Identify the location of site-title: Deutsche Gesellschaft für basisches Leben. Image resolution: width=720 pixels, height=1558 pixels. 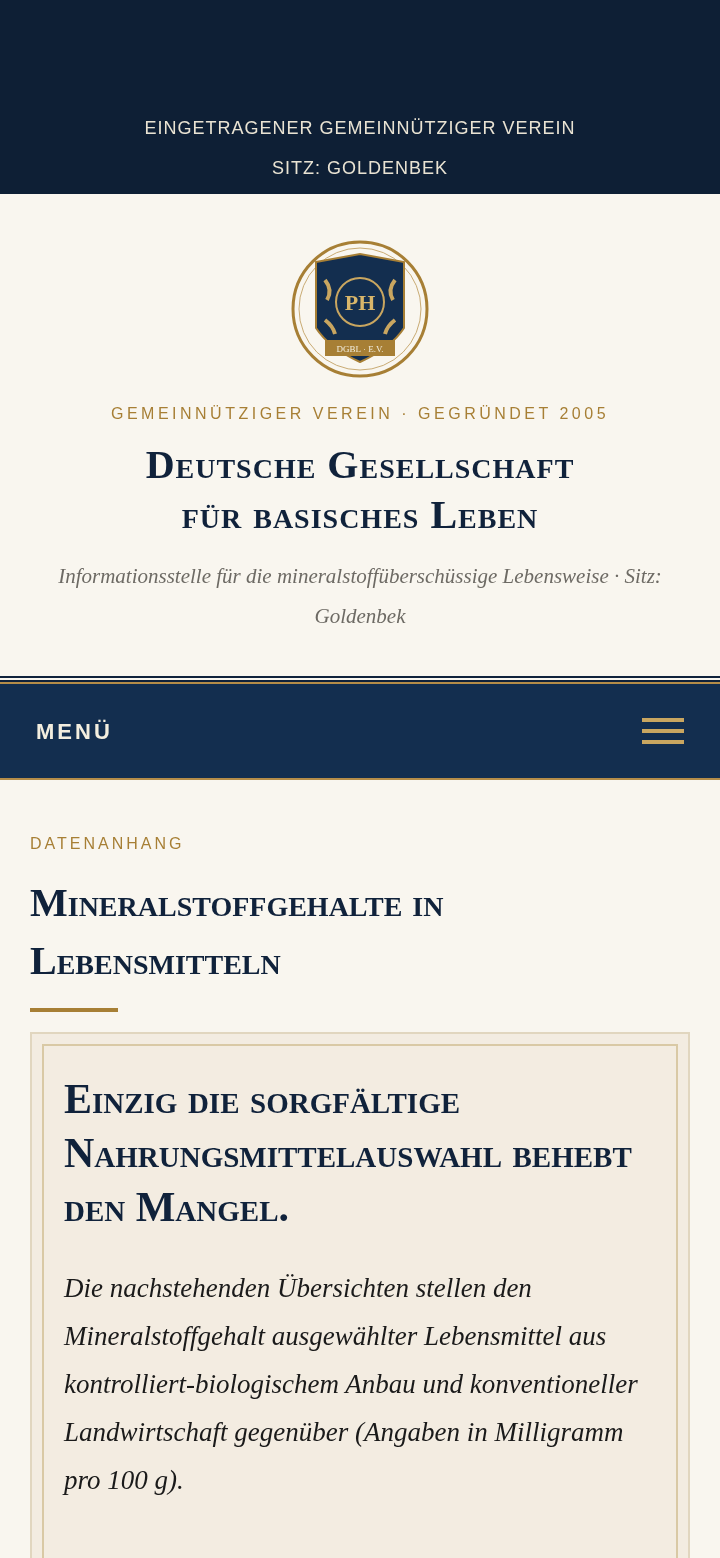
(360, 490).